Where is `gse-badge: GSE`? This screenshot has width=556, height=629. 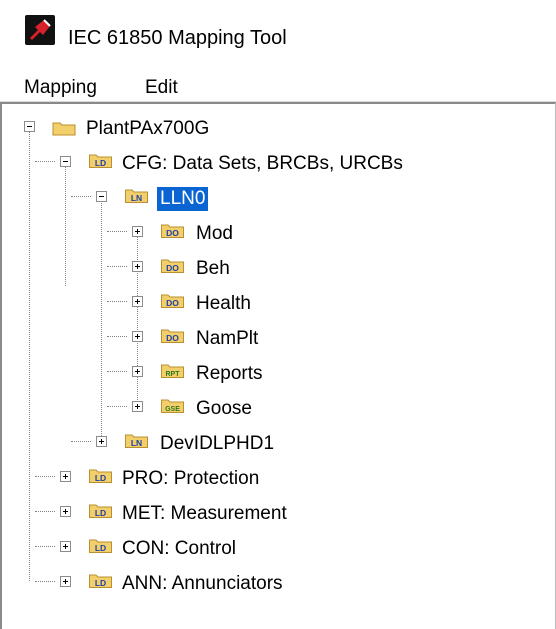
gse-badge: GSE is located at coordinates (172, 409).